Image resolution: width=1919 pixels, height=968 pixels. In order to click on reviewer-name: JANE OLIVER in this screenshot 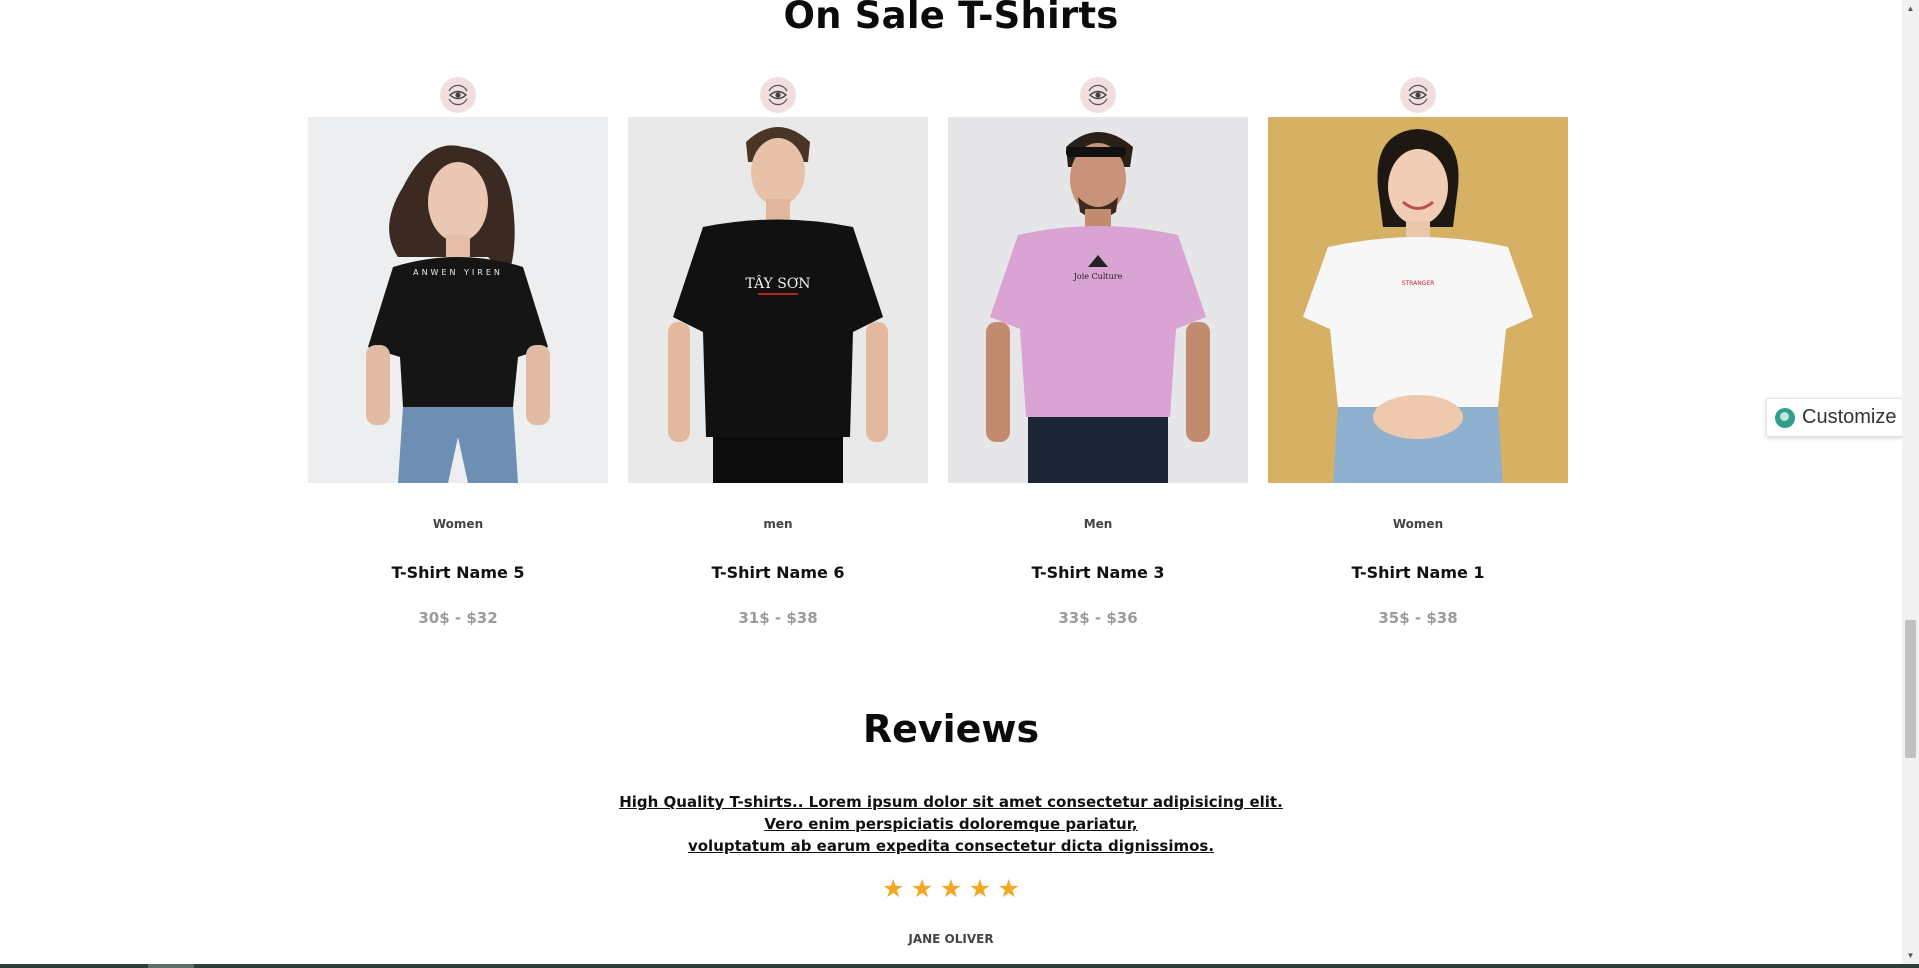, I will do `click(951, 939)`.